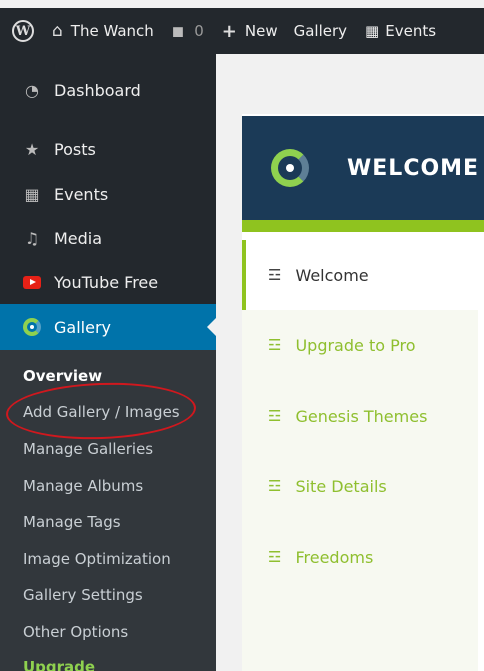 The height and width of the screenshot is (671, 484). What do you see at coordinates (229, 31) in the screenshot?
I see `plus-icon: +` at bounding box center [229, 31].